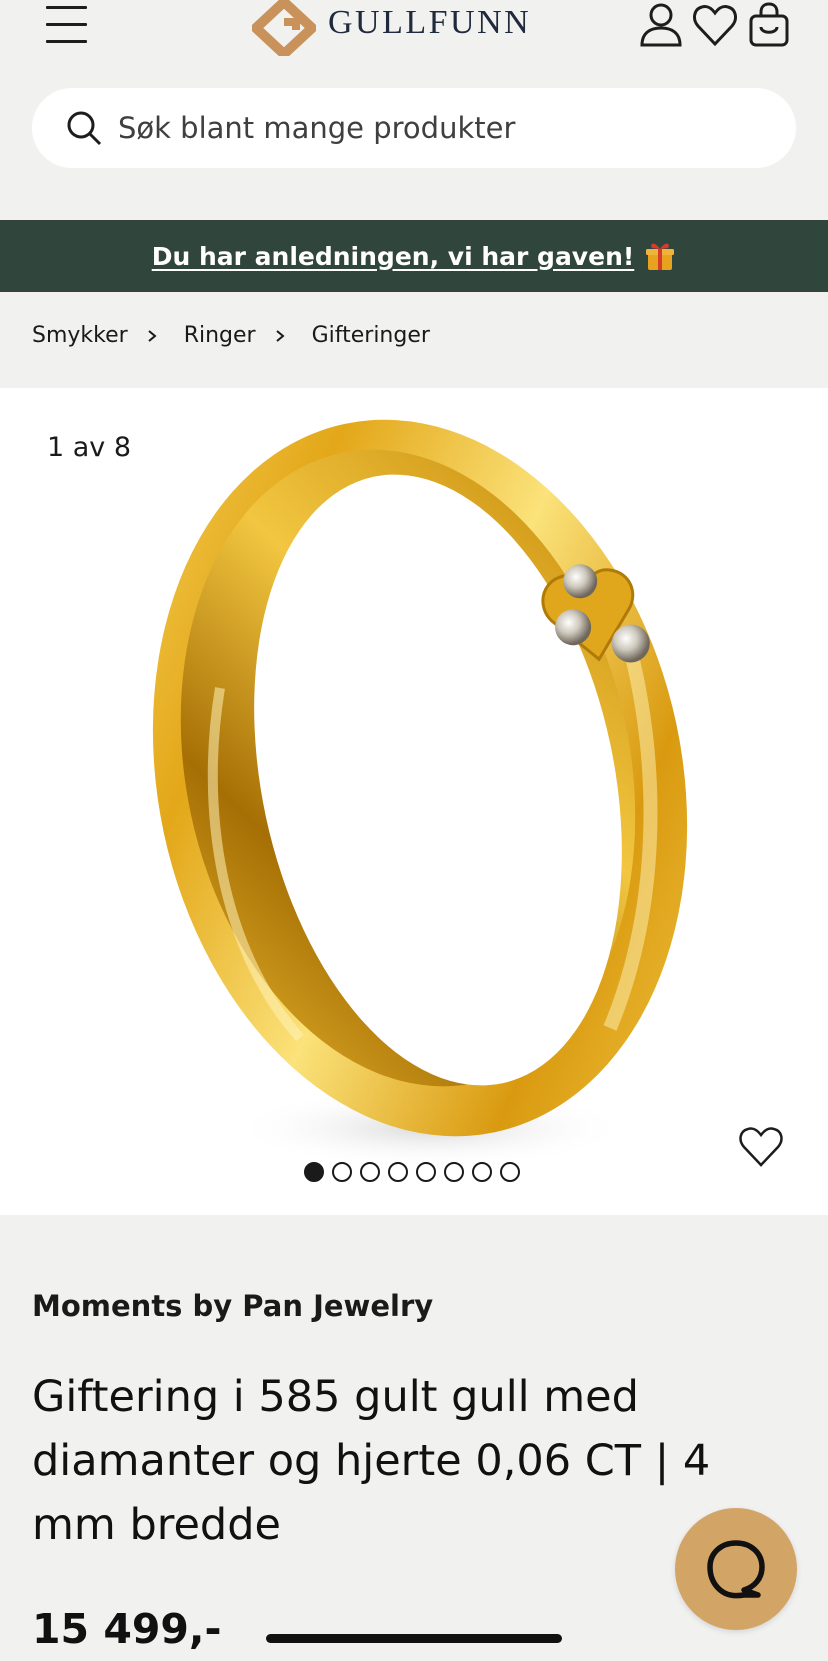 The height and width of the screenshot is (1661, 828). I want to click on site-header: GULLFUNN, so click(414, 37).